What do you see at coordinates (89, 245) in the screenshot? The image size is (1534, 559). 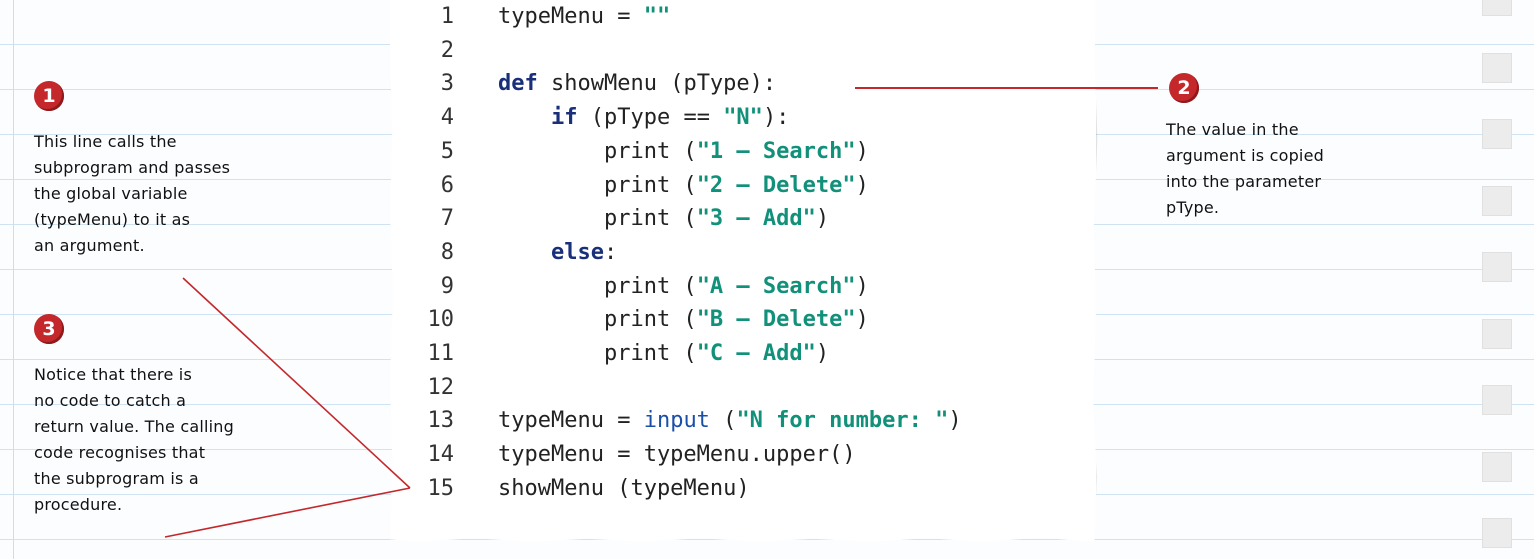 I see `note-line: an argument.` at bounding box center [89, 245].